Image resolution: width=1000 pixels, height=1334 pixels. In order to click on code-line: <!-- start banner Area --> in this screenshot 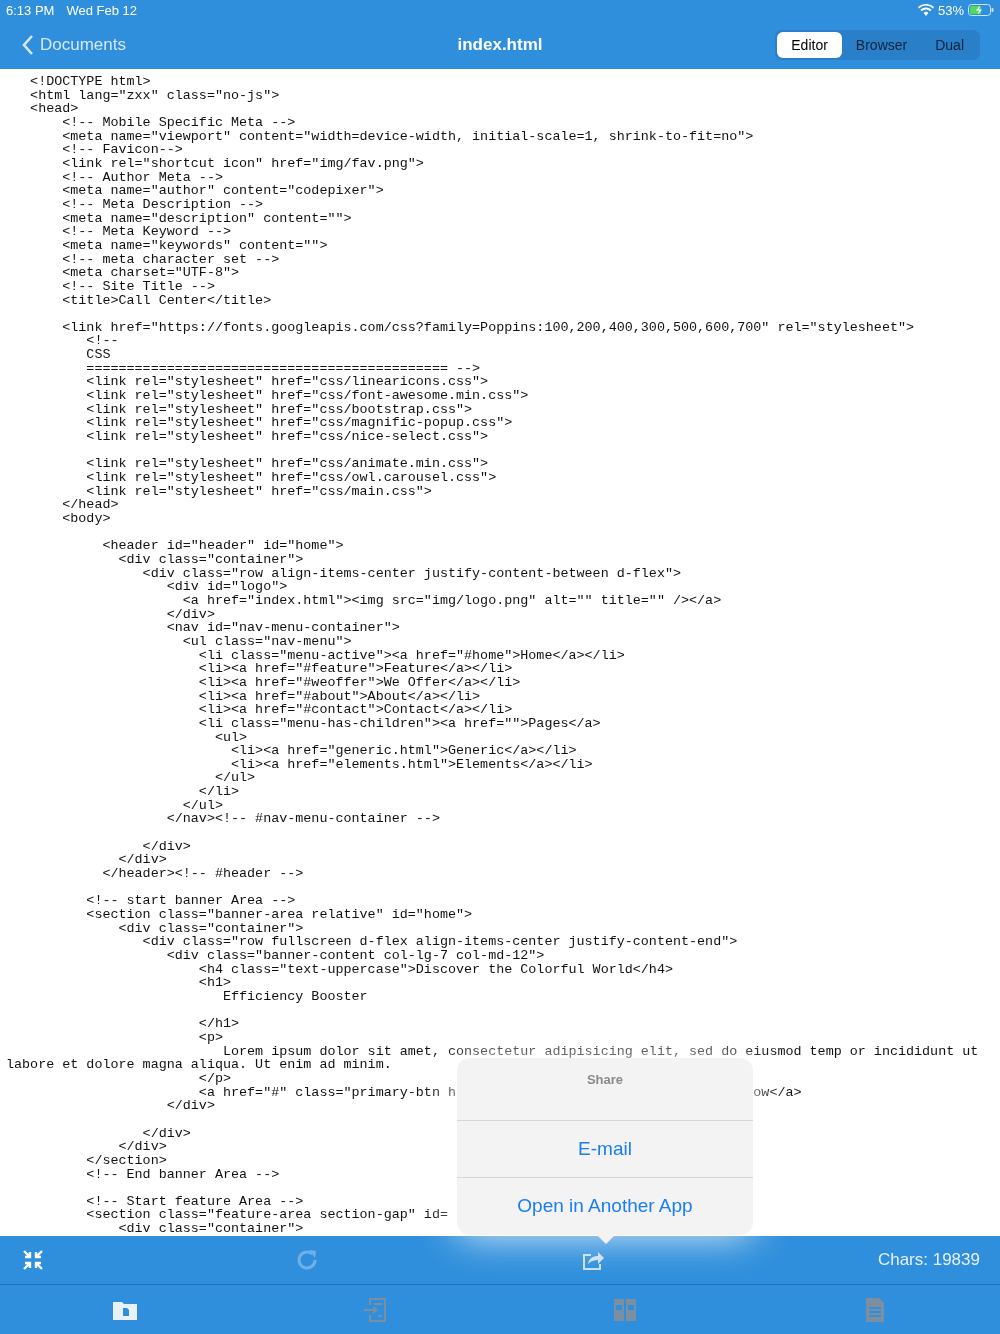, I will do `click(190, 901)`.